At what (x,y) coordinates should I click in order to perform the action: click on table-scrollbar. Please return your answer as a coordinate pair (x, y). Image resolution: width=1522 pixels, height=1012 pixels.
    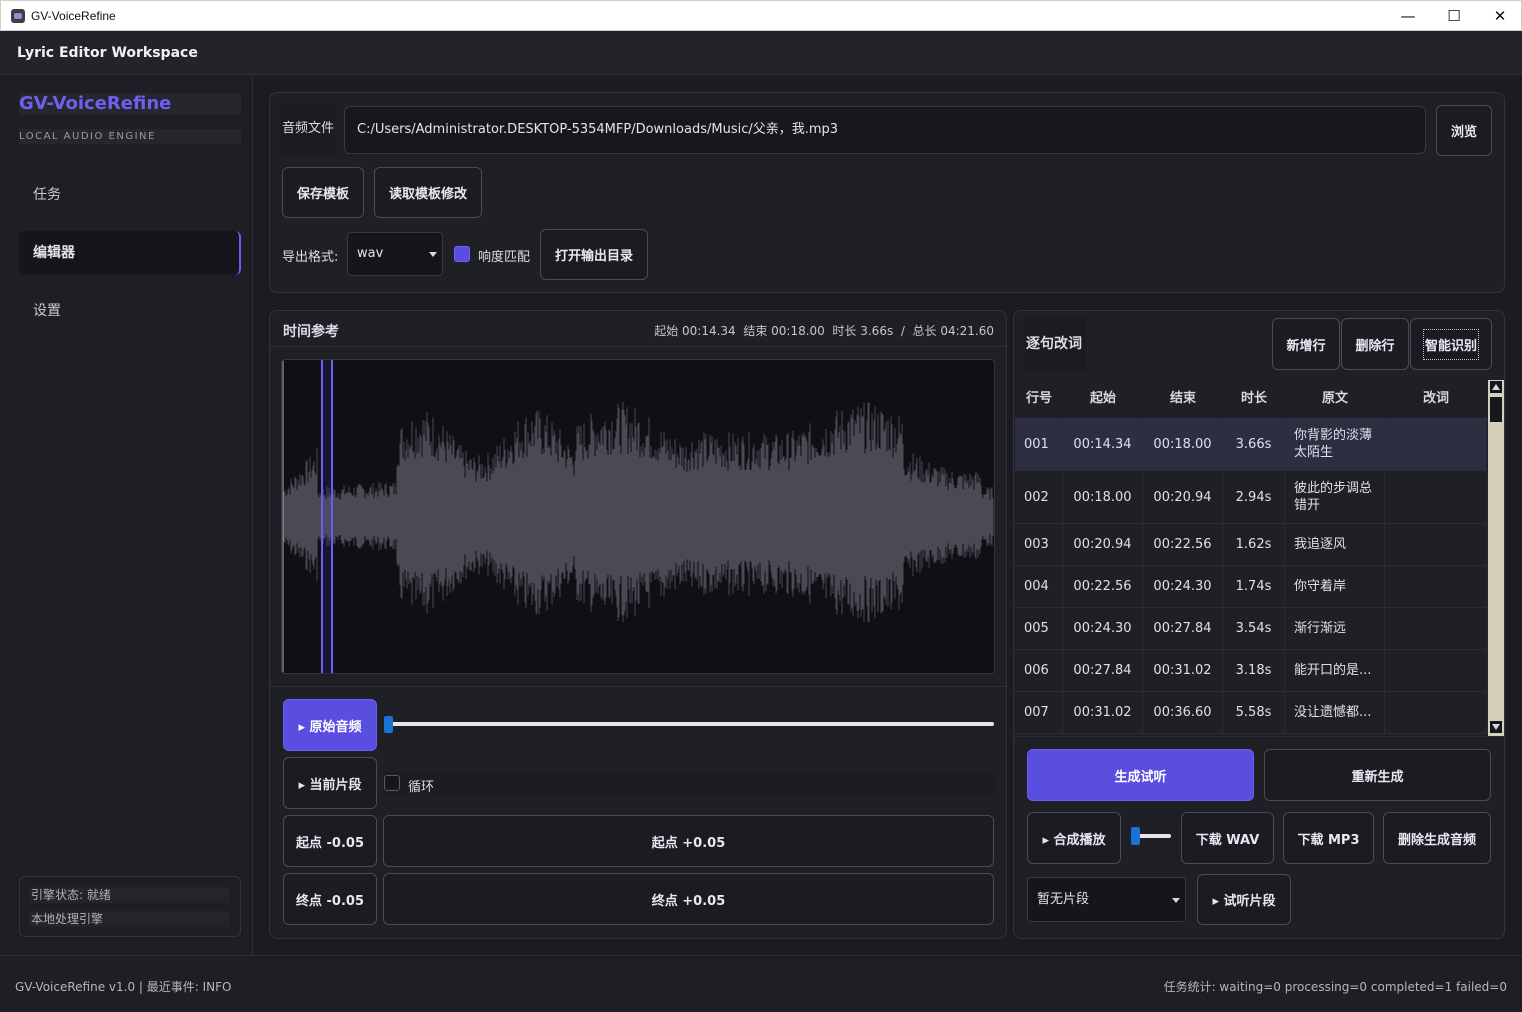
    Looking at the image, I should click on (1496, 558).